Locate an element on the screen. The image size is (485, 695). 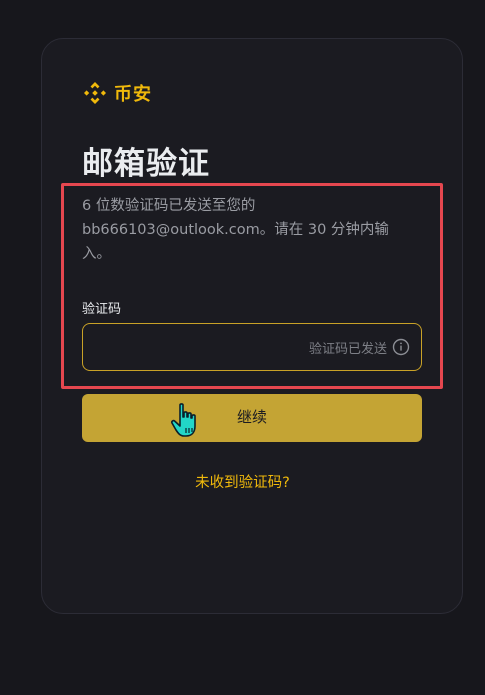
hand-pointer-icon is located at coordinates (183, 420).